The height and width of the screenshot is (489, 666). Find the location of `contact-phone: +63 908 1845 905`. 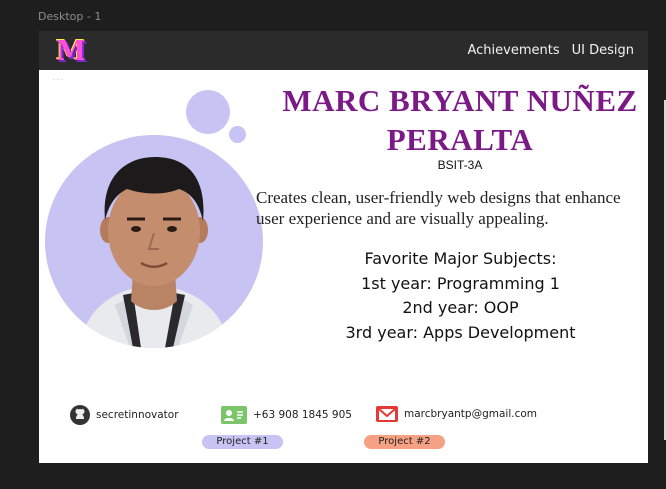

contact-phone: +63 908 1845 905 is located at coordinates (286, 415).